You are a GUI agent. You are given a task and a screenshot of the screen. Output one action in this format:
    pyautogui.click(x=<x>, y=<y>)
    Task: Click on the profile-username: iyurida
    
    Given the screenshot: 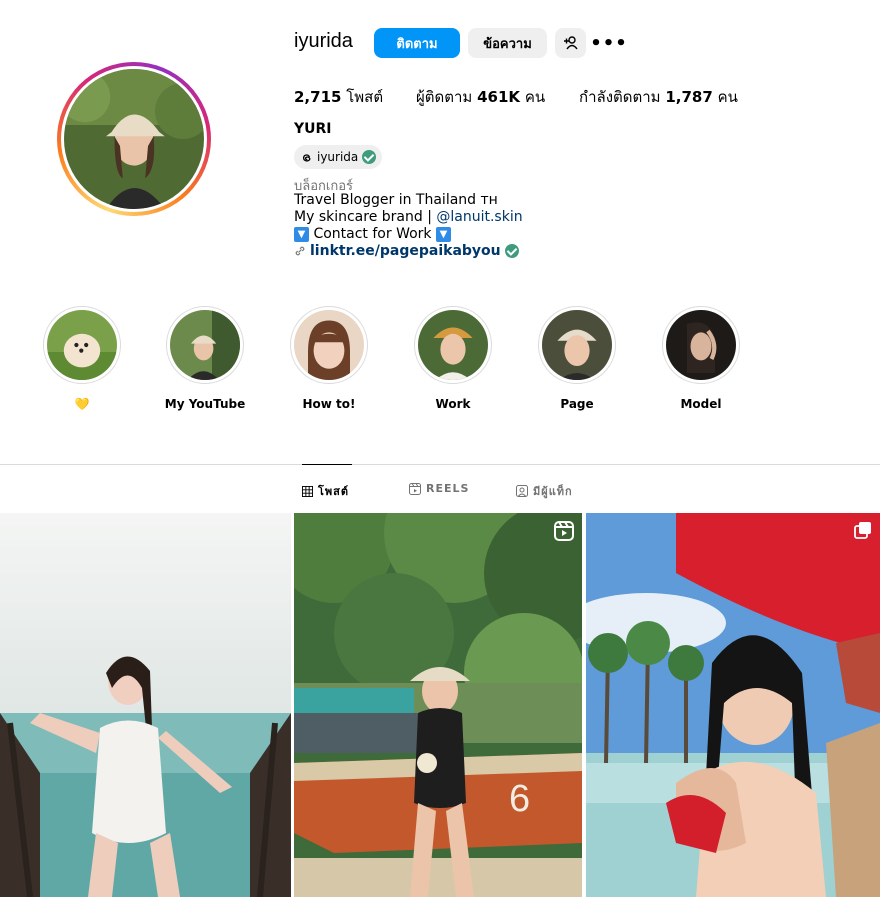 What is the action you would take?
    pyautogui.click(x=323, y=41)
    